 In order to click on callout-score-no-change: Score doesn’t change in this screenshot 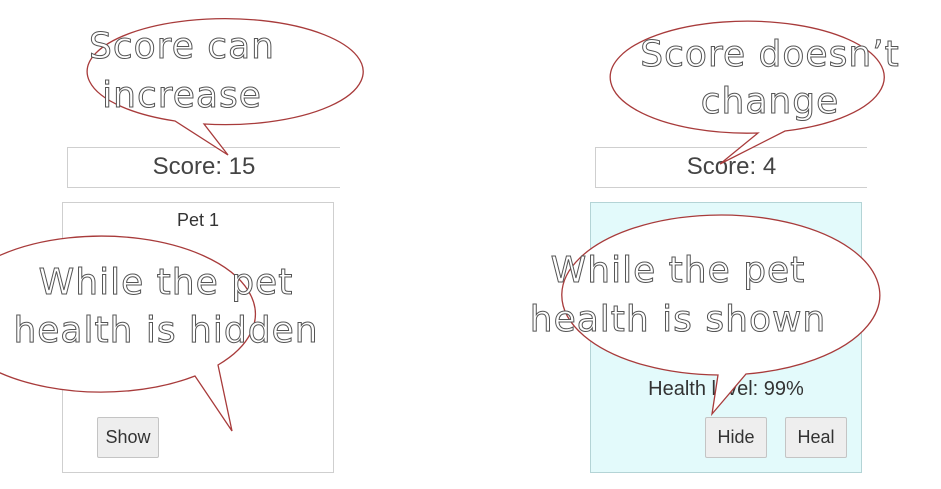, I will do `click(754, 92)`.